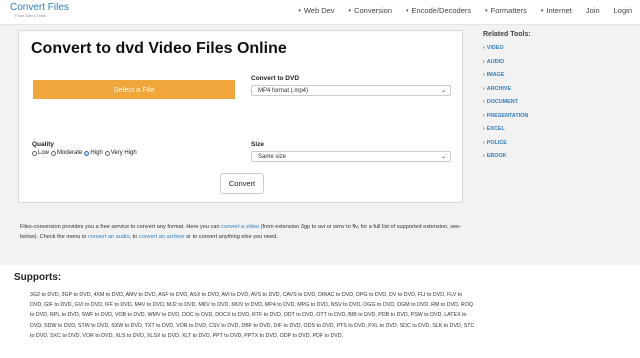 Image resolution: width=640 pixels, height=358 pixels. Describe the element at coordinates (231, 236) in the screenshot. I see `desc-part: or to convert anything else you need.` at that location.